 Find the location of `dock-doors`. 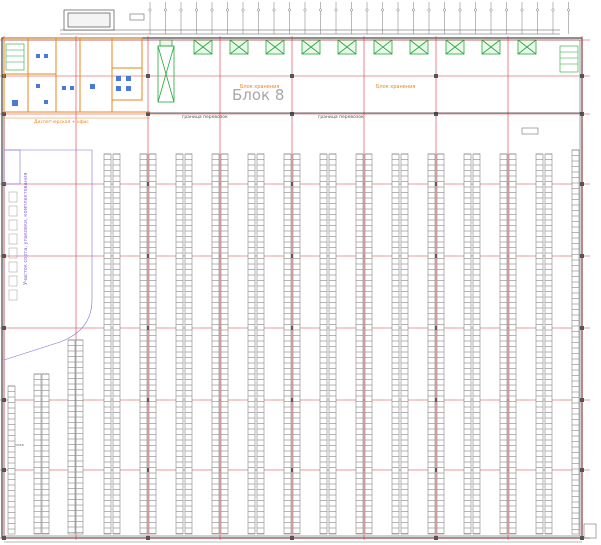

dock-doors is located at coordinates (348, 47).